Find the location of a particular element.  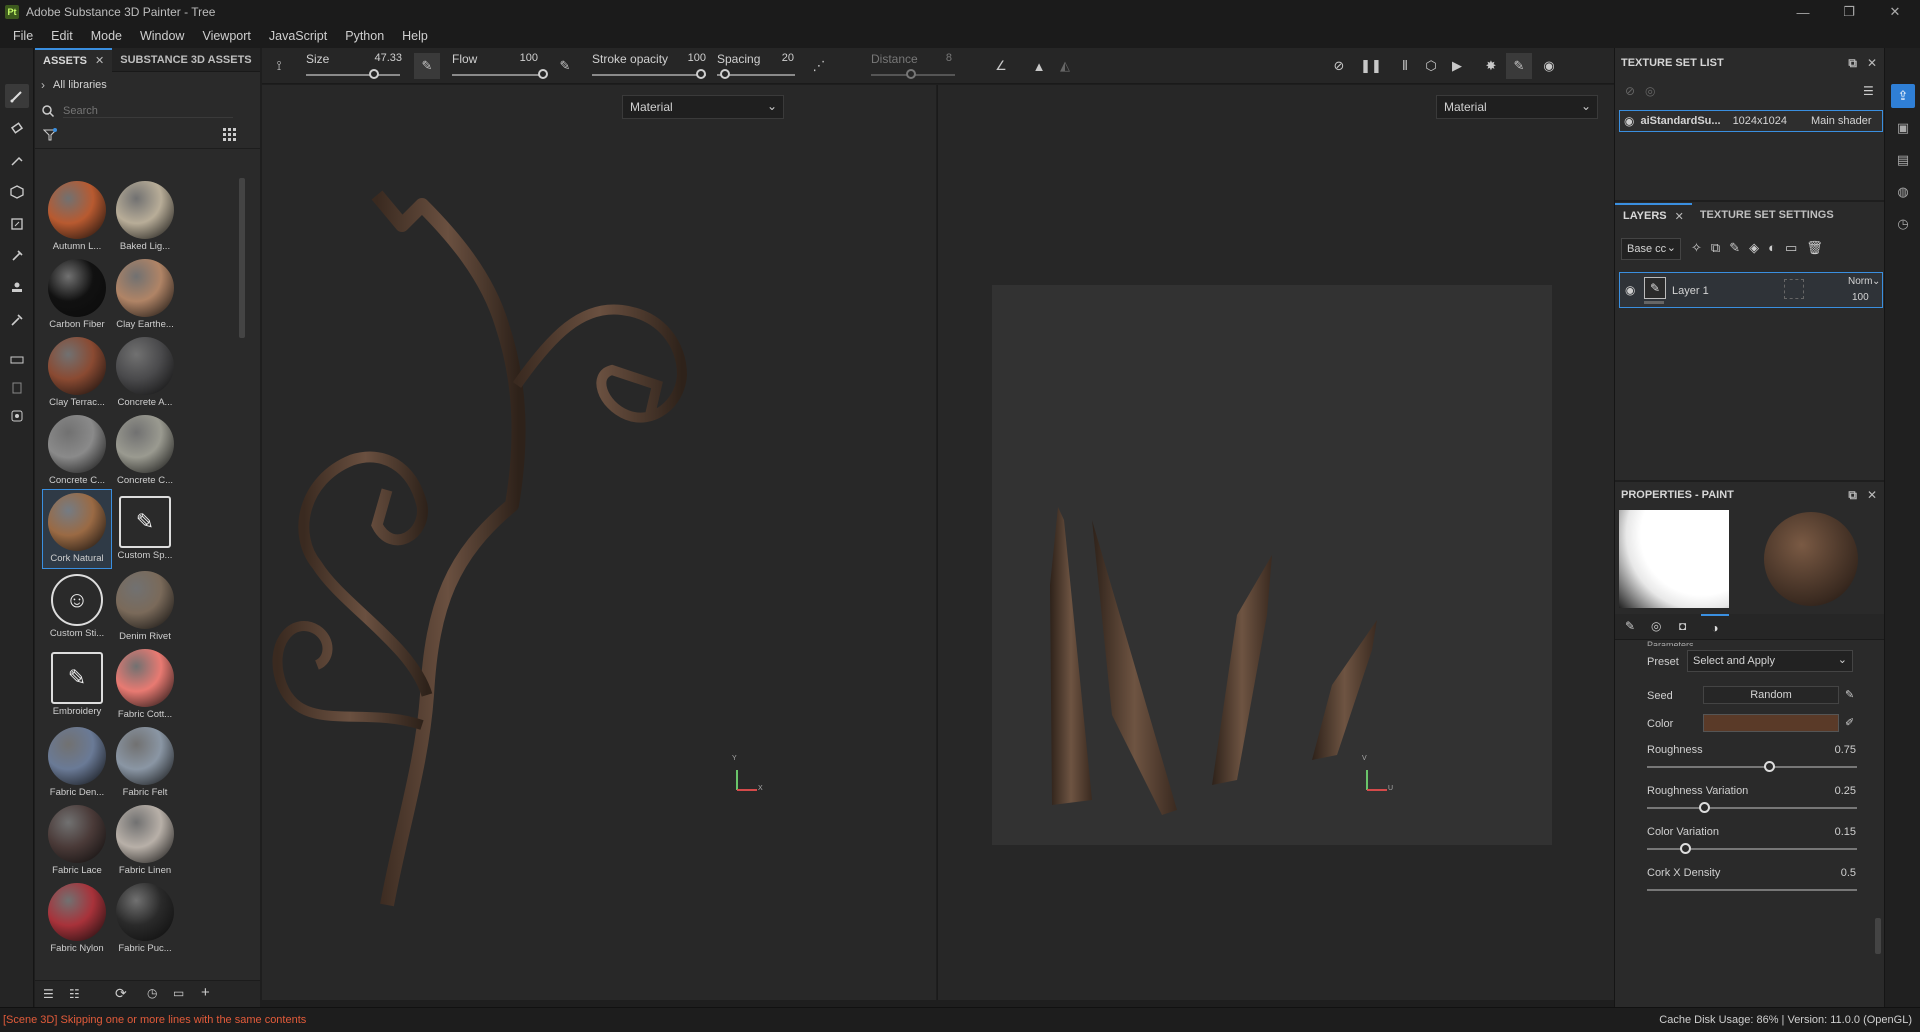

menu-viewport: Viewport is located at coordinates (226, 36).